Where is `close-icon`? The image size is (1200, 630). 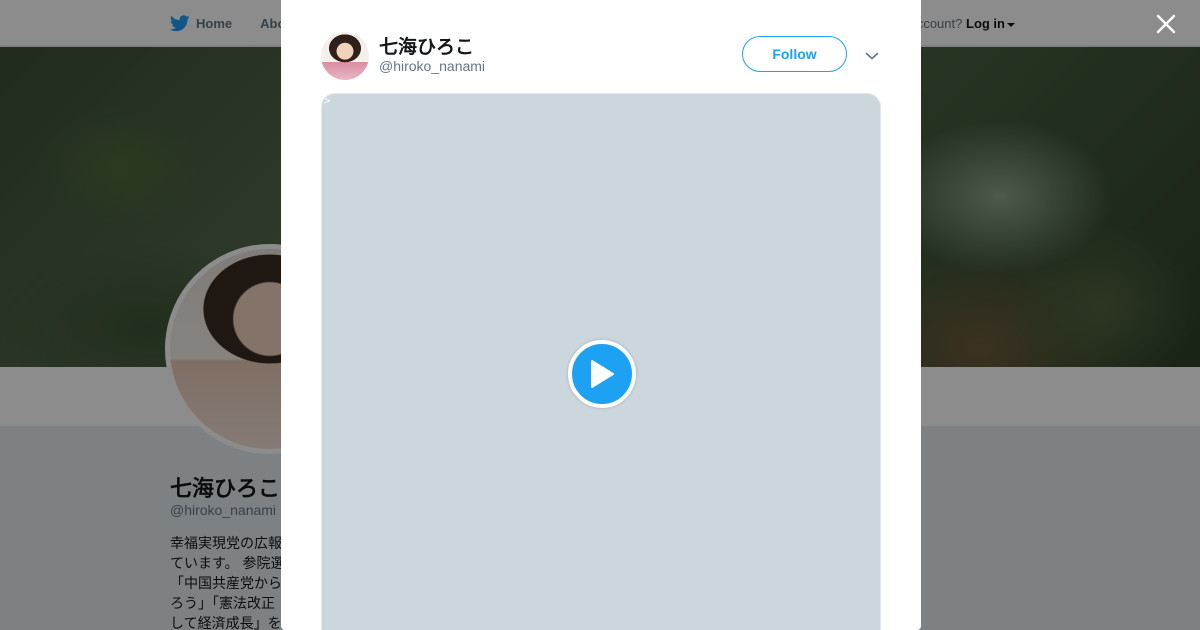
close-icon is located at coordinates (1166, 24).